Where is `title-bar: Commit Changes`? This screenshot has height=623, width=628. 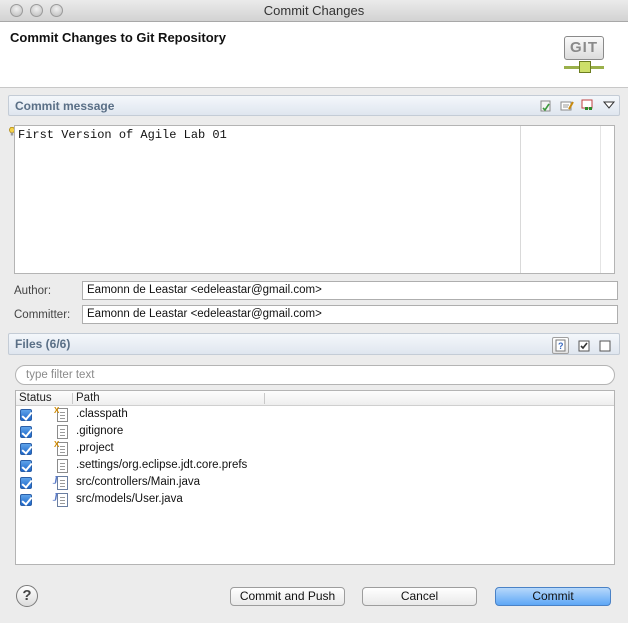
title-bar: Commit Changes is located at coordinates (314, 11).